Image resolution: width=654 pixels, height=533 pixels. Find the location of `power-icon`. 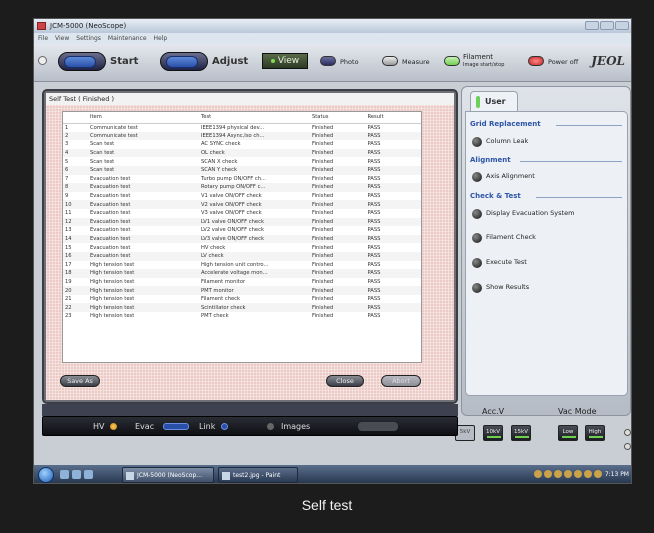

power-icon is located at coordinates (536, 61).